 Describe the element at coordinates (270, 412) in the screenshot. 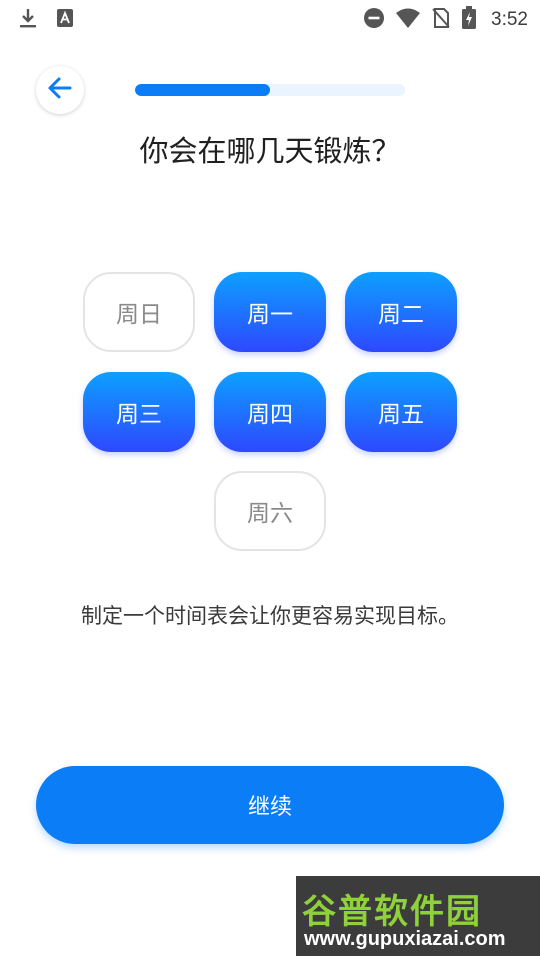

I see `day-button-thursday: 周四` at that location.